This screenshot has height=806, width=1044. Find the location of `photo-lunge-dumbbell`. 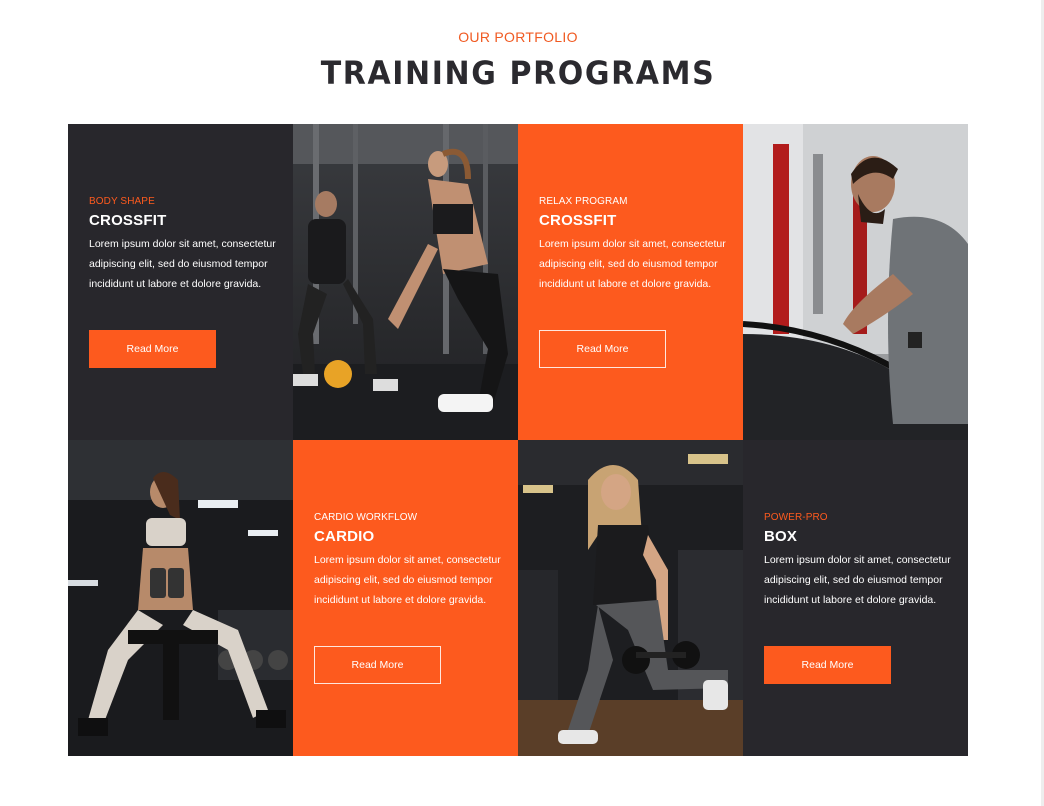

photo-lunge-dumbbell is located at coordinates (630, 598).